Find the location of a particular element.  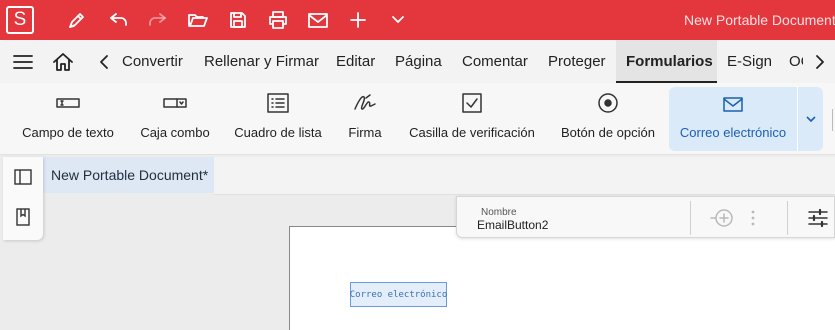

combo-box-label: Caja combo is located at coordinates (175, 132).